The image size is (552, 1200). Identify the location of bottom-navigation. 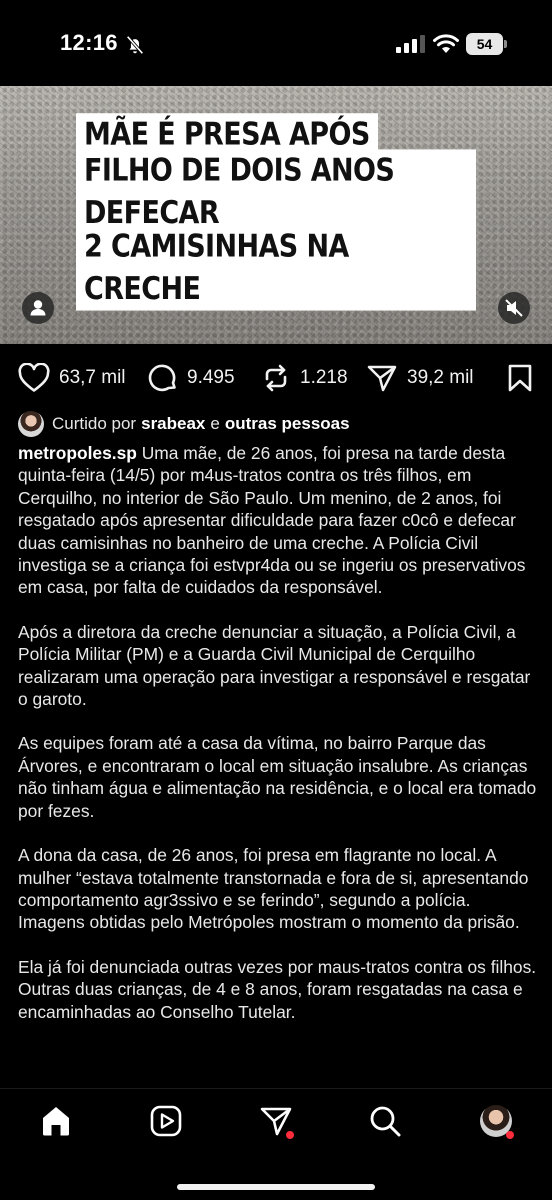
(276, 1144).